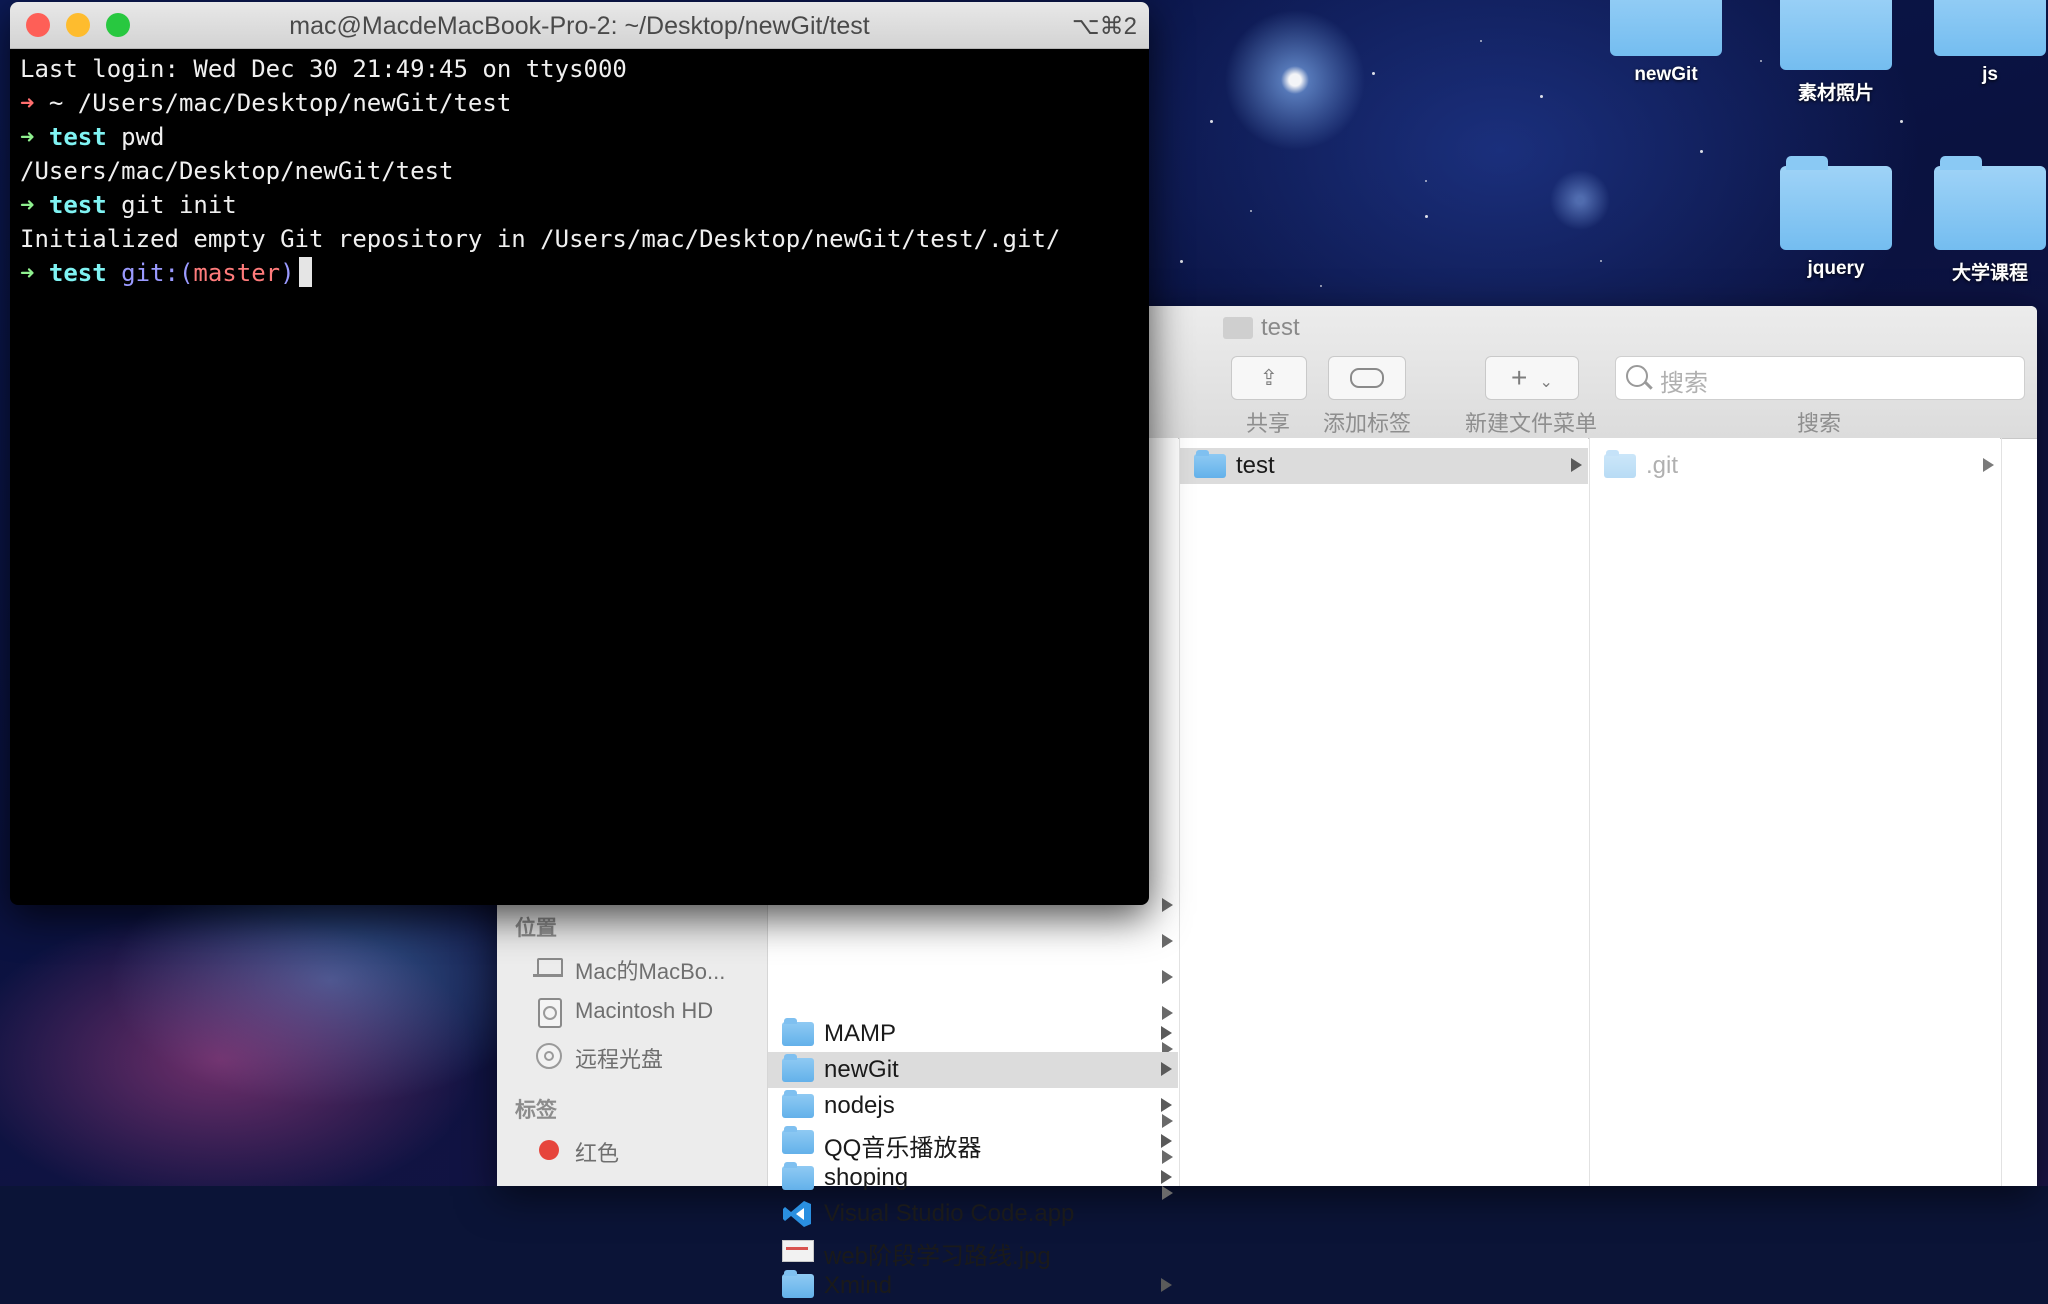  I want to click on add-tag-button, so click(1367, 378).